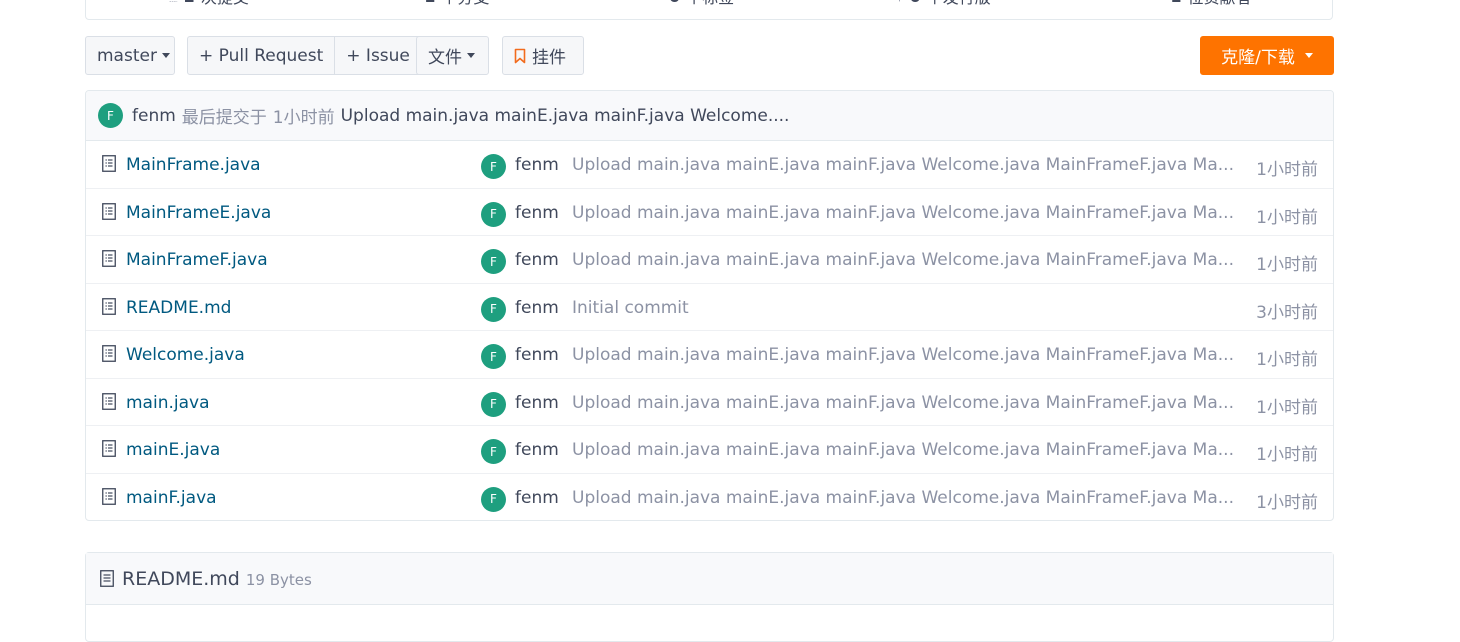 This screenshot has width=1460, height=642. What do you see at coordinates (171, 498) in the screenshot?
I see `file-name-link: mainF.java` at bounding box center [171, 498].